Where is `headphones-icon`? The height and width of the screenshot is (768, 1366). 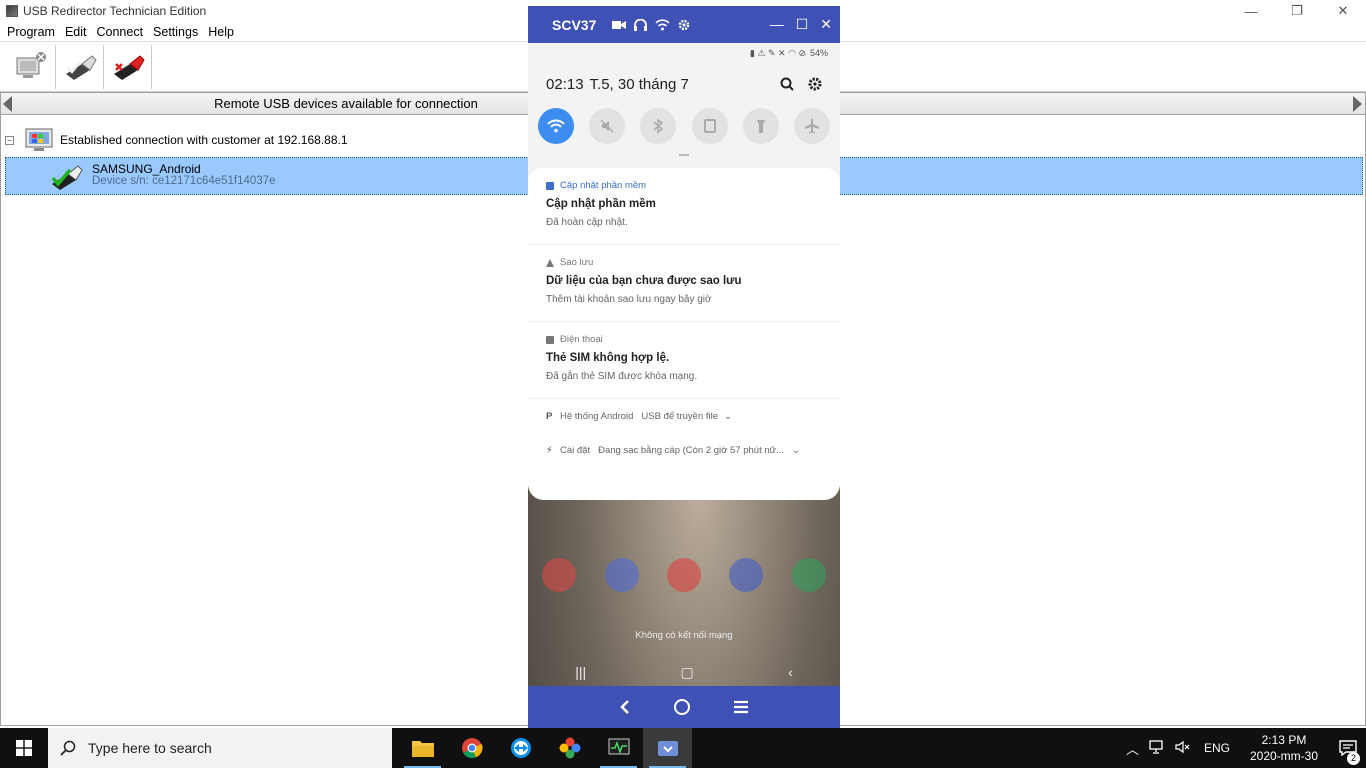 headphones-icon is located at coordinates (641, 24).